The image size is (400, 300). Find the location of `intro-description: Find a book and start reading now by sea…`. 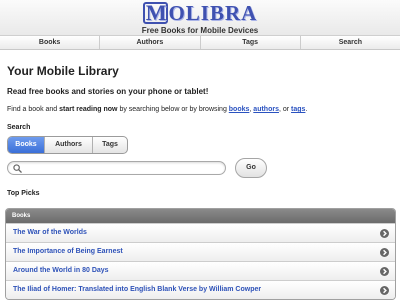

intro-description: Find a book and start reading now by sea… is located at coordinates (157, 109).